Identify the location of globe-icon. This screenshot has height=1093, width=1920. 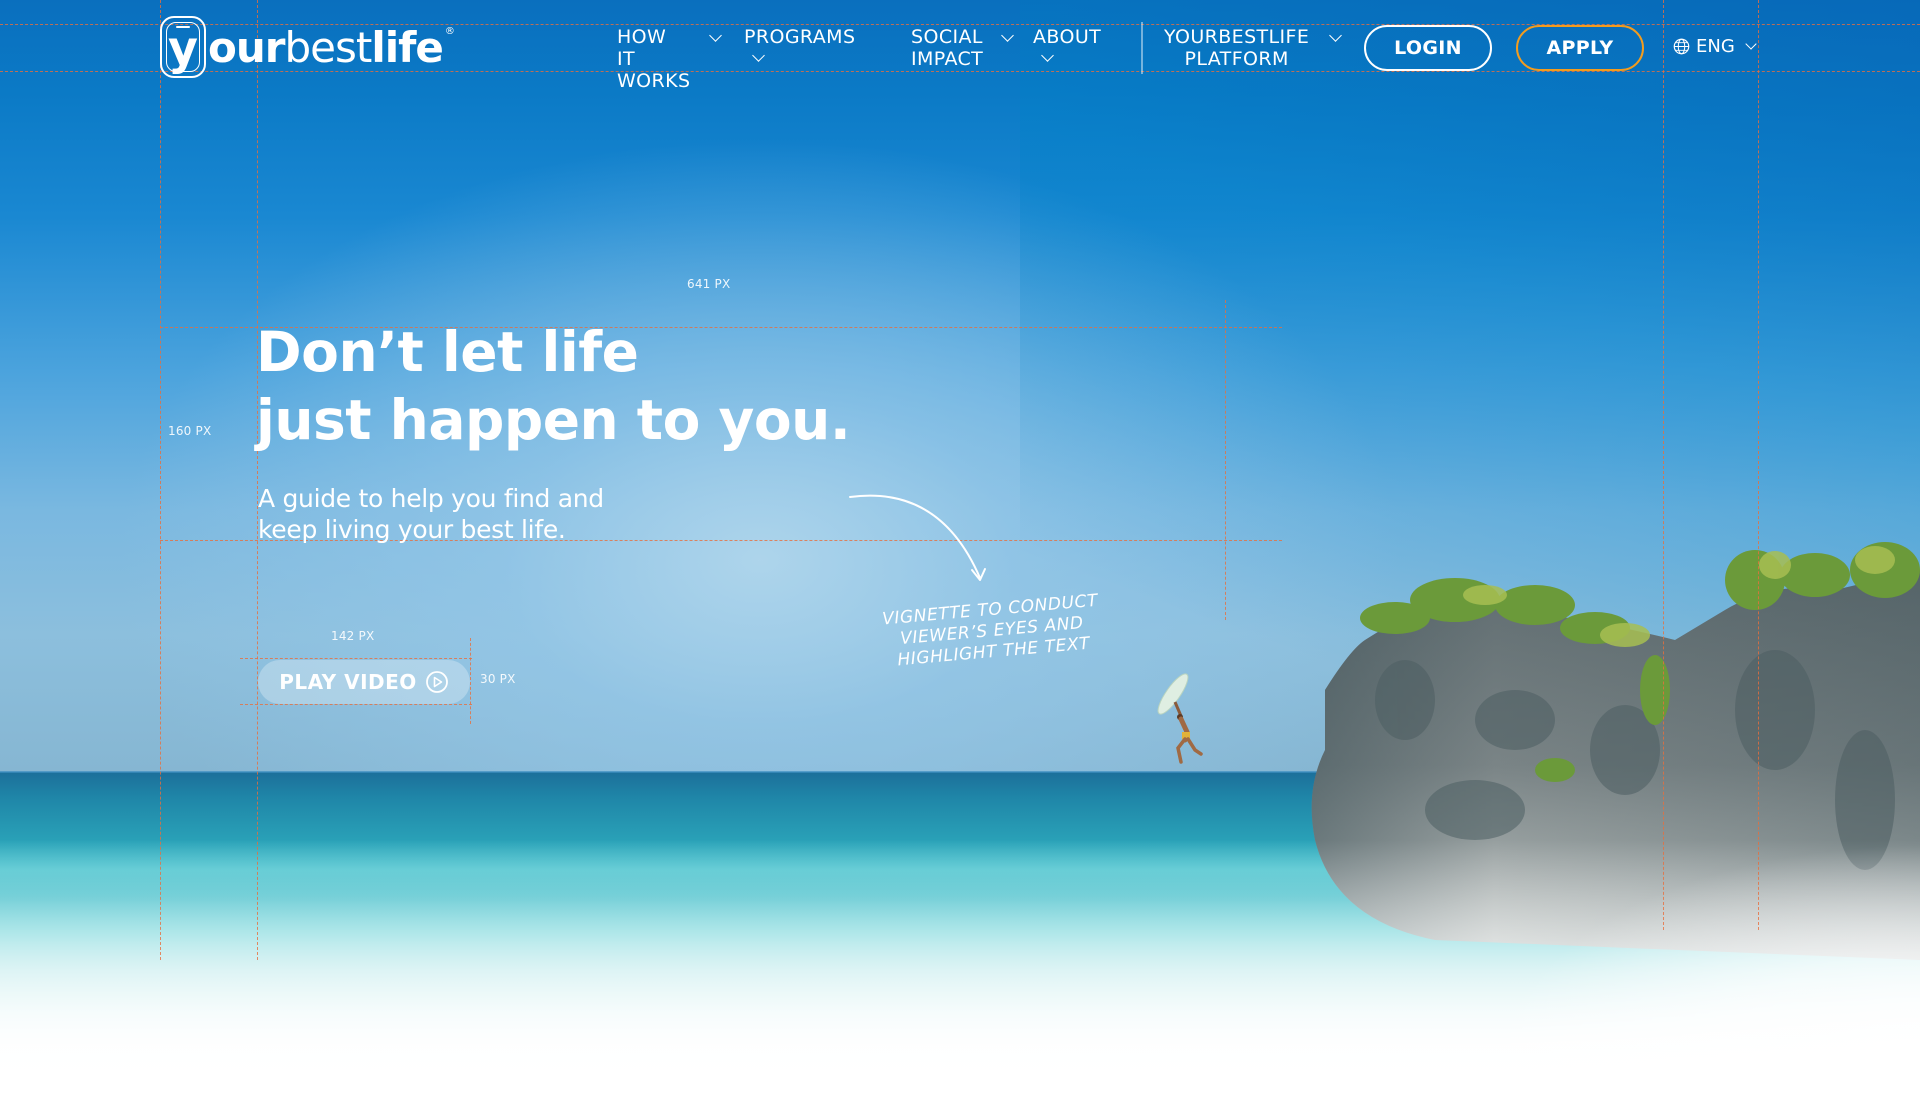
(1681, 46).